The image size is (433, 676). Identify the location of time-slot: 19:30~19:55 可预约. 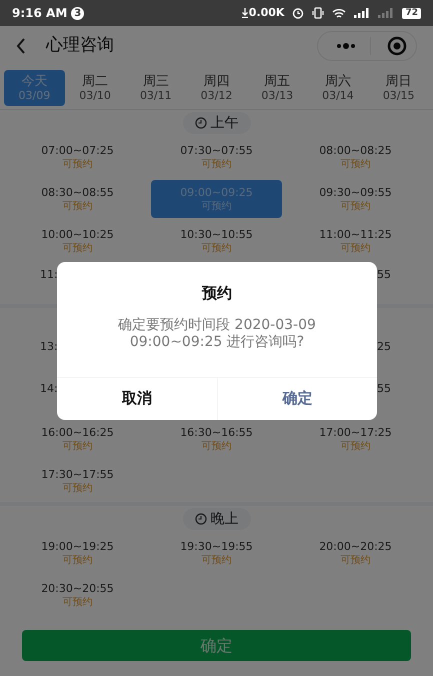
(216, 553).